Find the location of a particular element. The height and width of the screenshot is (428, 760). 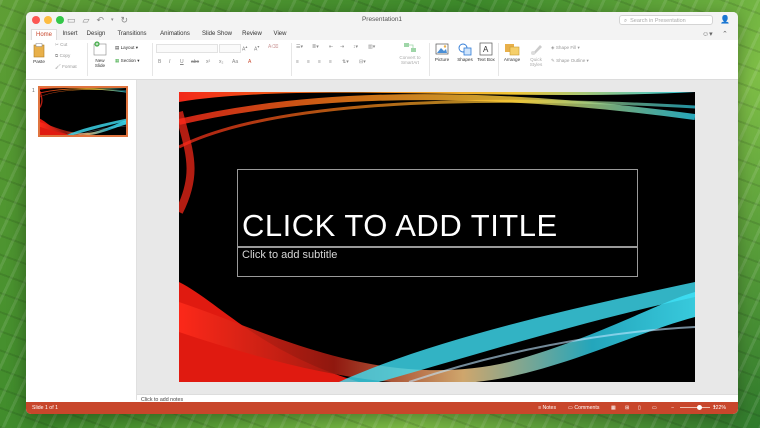

cut-button: ✂ Cut is located at coordinates (61, 45).